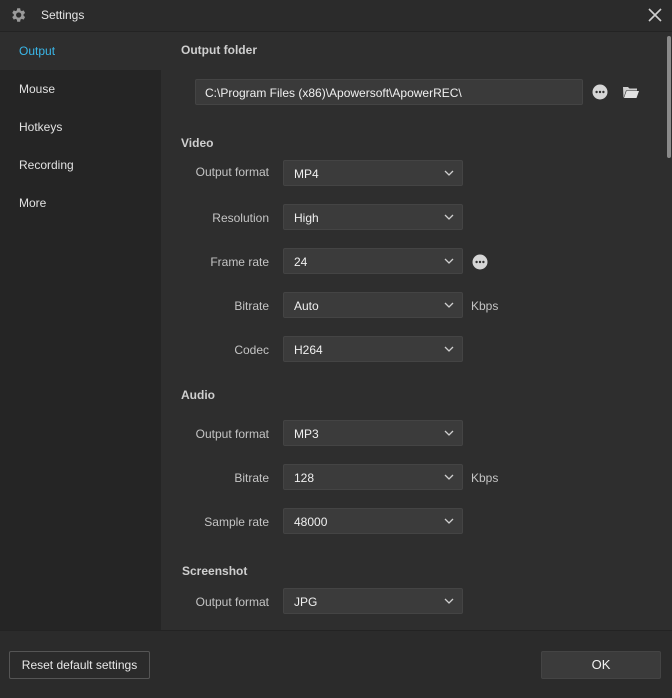  I want to click on open-folder-icon, so click(631, 92).